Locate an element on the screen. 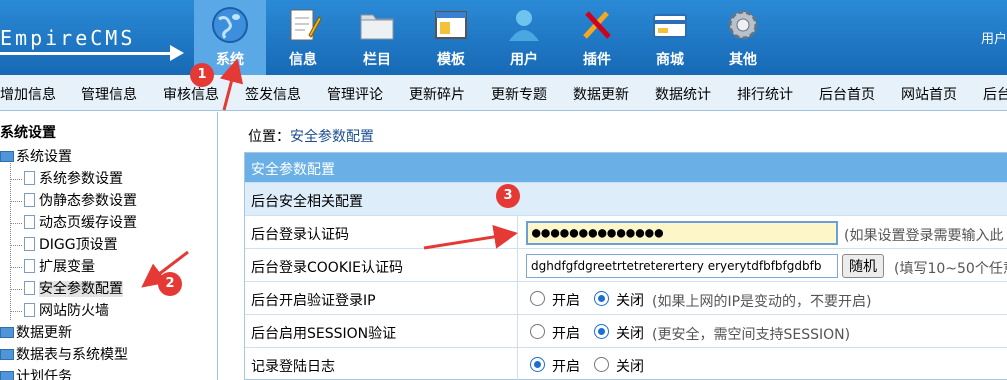  section-row: 后台安全相关配置 is located at coordinates (626, 198).